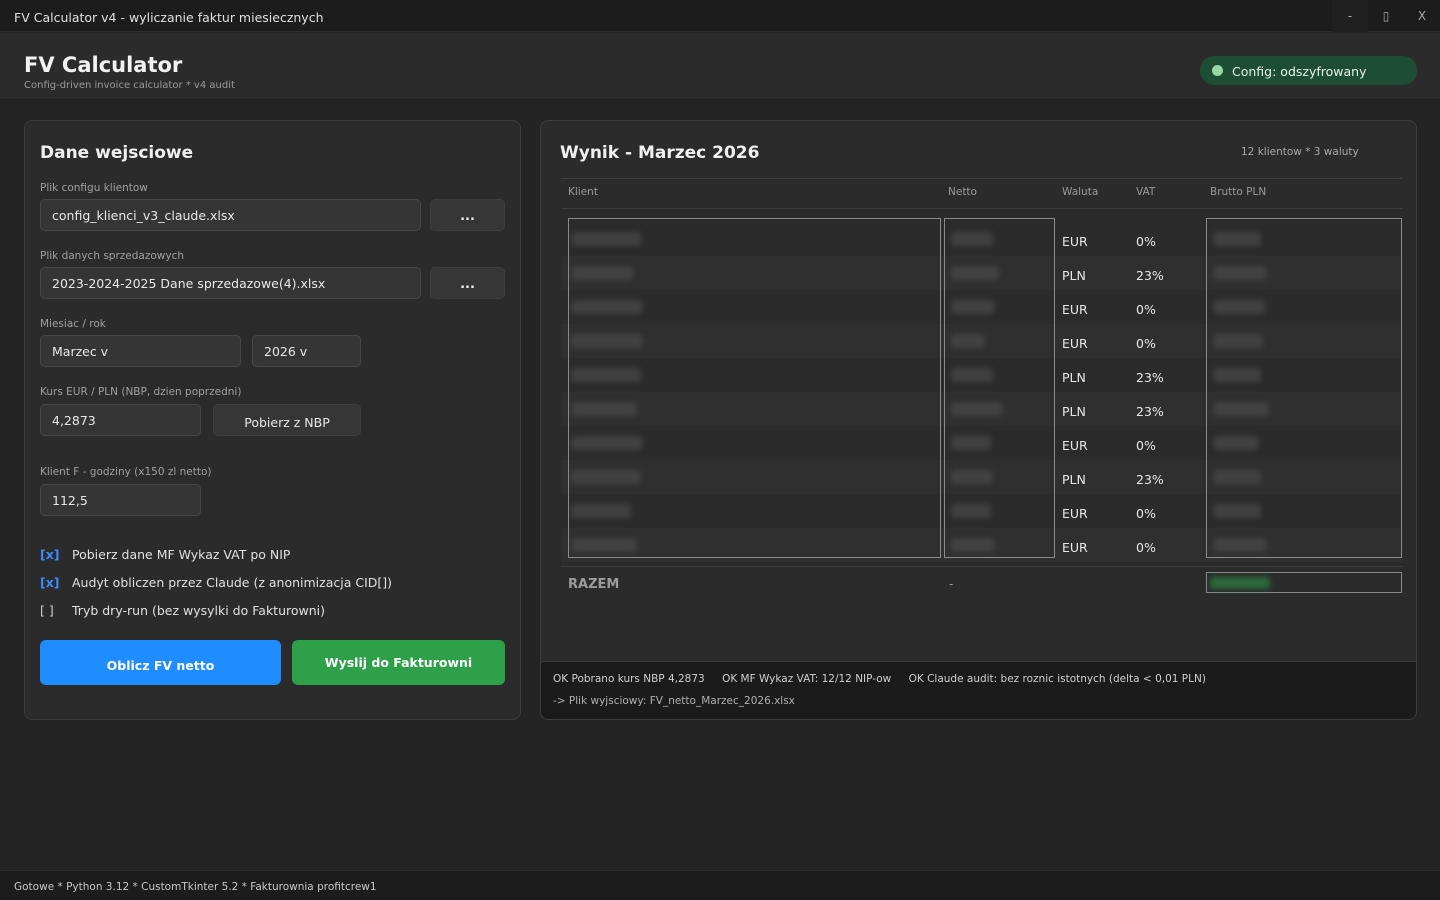 This screenshot has height=900, width=1440. I want to click on config-file-label: Plik configu klientow, so click(94, 188).